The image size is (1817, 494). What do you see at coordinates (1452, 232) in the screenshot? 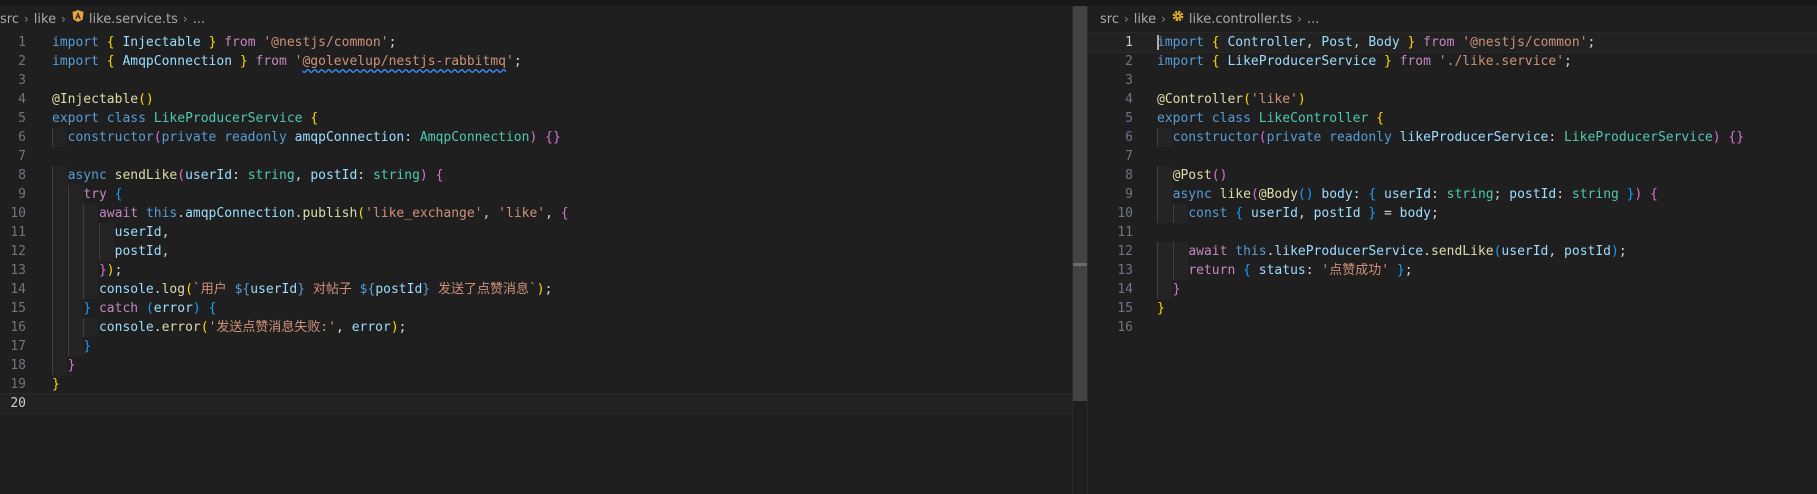
I see `code-line: 11` at bounding box center [1452, 232].